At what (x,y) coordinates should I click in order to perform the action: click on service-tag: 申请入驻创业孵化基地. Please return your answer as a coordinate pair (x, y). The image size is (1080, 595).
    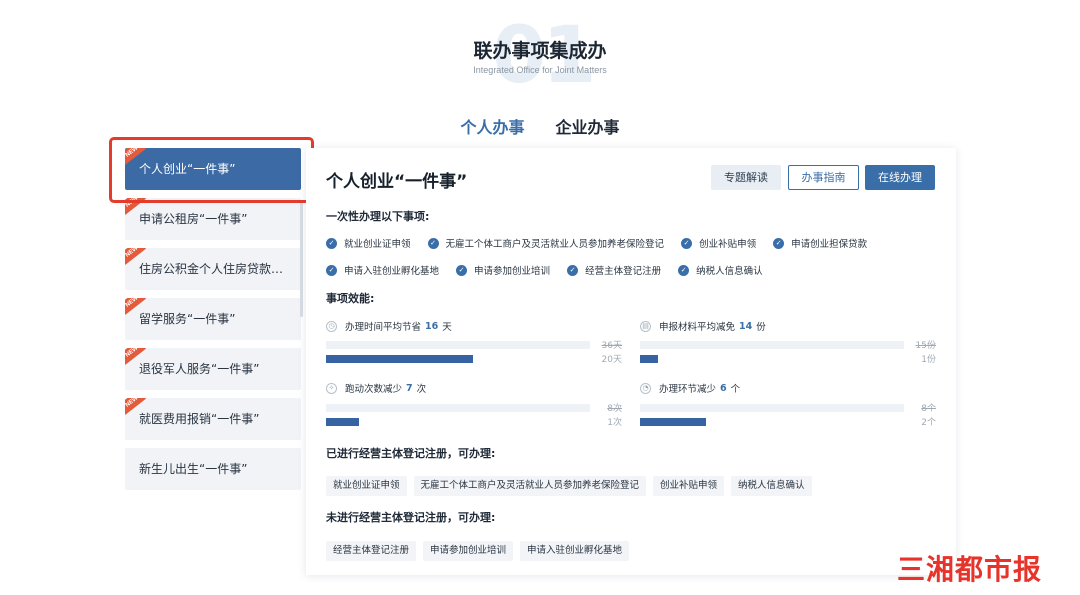
    Looking at the image, I should click on (575, 551).